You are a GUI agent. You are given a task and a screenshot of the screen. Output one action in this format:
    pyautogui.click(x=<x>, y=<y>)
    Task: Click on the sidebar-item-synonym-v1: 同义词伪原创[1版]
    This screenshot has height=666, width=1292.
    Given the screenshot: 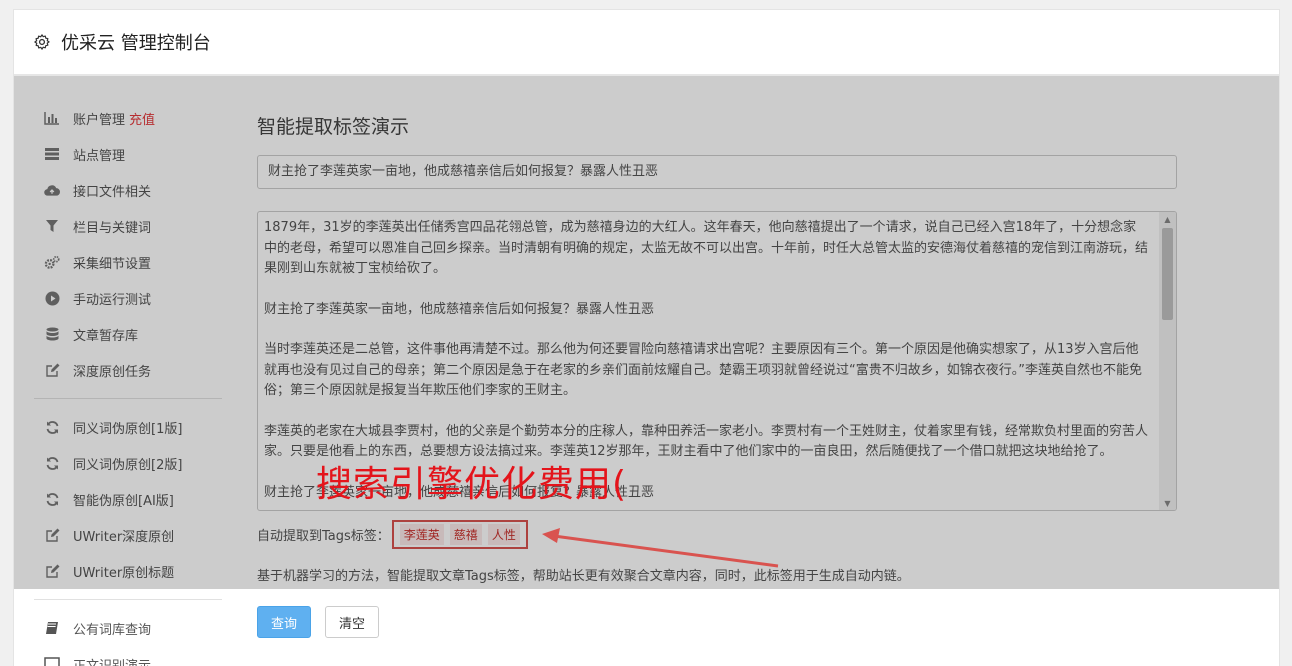 What is the action you would take?
    pyautogui.click(x=129, y=427)
    